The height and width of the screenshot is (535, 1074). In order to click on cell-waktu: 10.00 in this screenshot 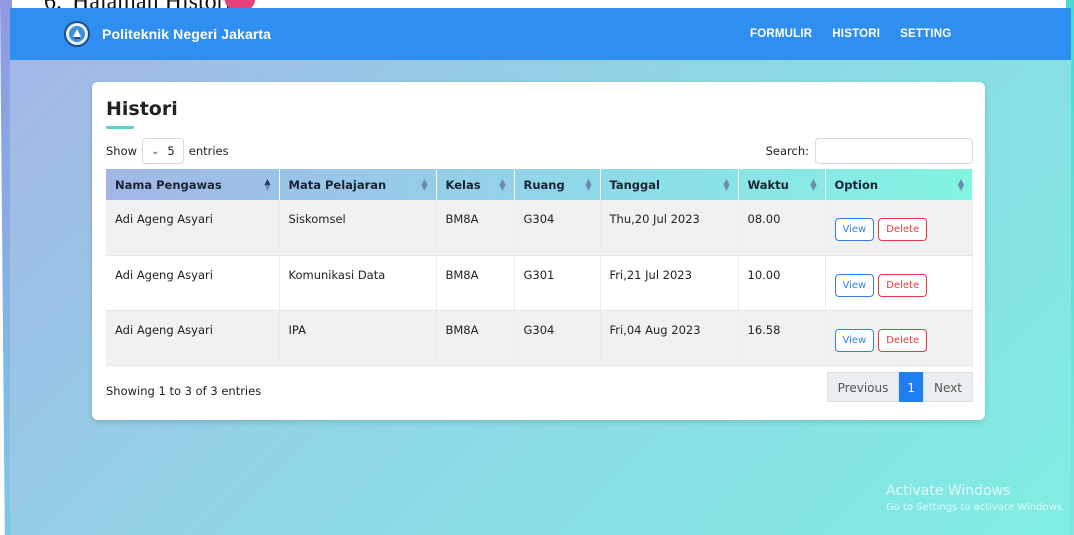, I will do `click(782, 283)`.